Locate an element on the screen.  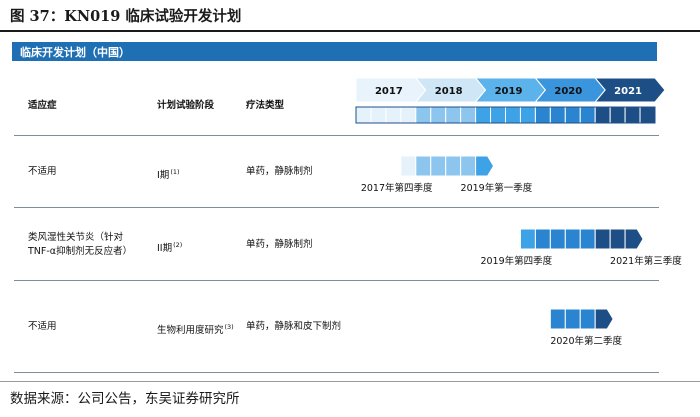
row2-end-label: 2021年第三季度 is located at coordinates (646, 261).